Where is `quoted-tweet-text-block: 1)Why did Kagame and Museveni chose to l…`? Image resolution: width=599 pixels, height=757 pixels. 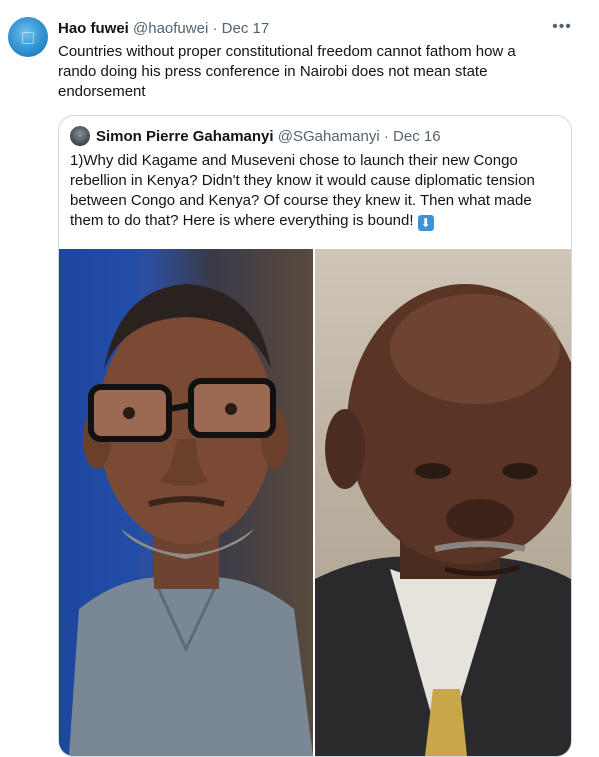 quoted-tweet-text-block: 1)Why did Kagame and Museveni chose to l… is located at coordinates (314, 191).